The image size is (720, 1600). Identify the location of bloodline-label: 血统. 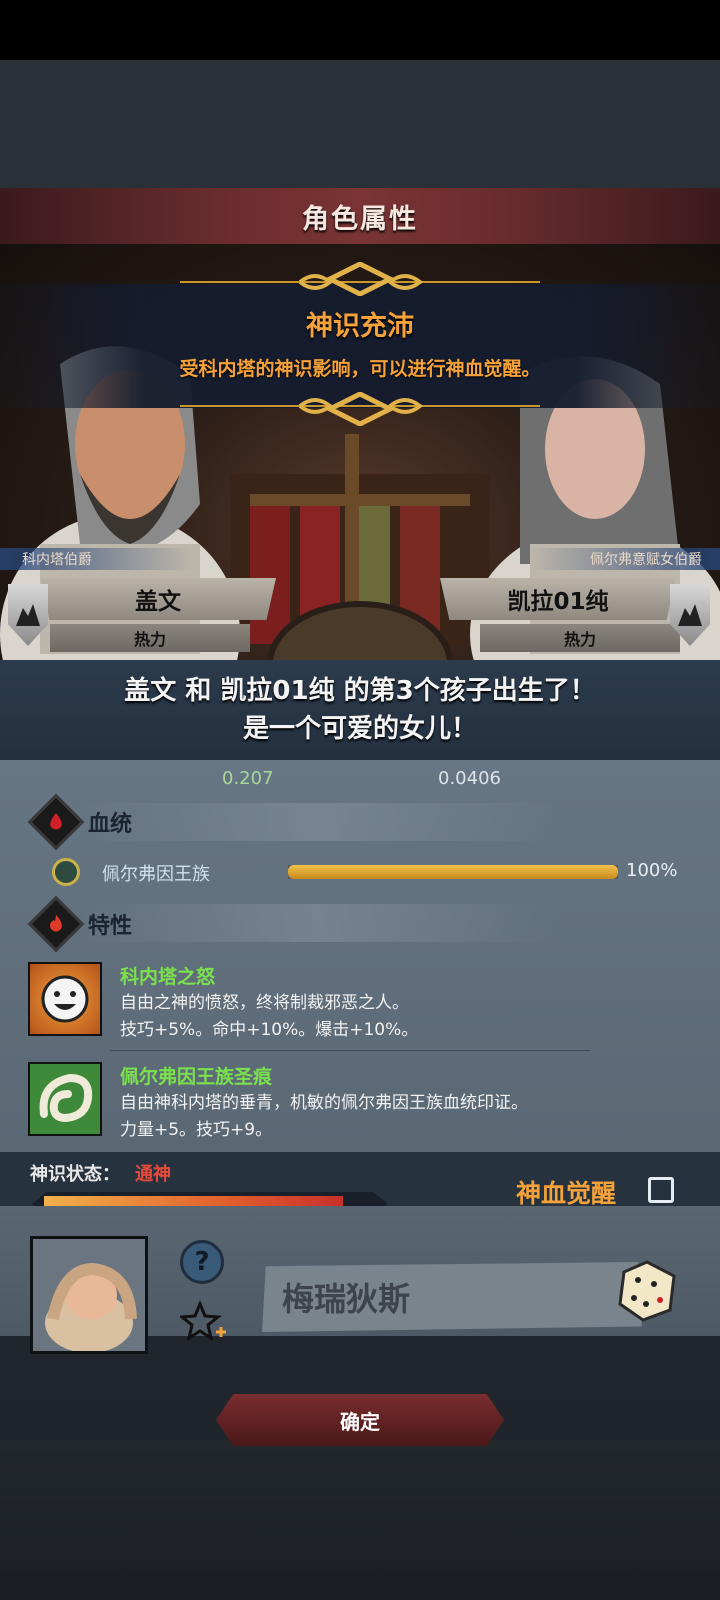
(110, 824).